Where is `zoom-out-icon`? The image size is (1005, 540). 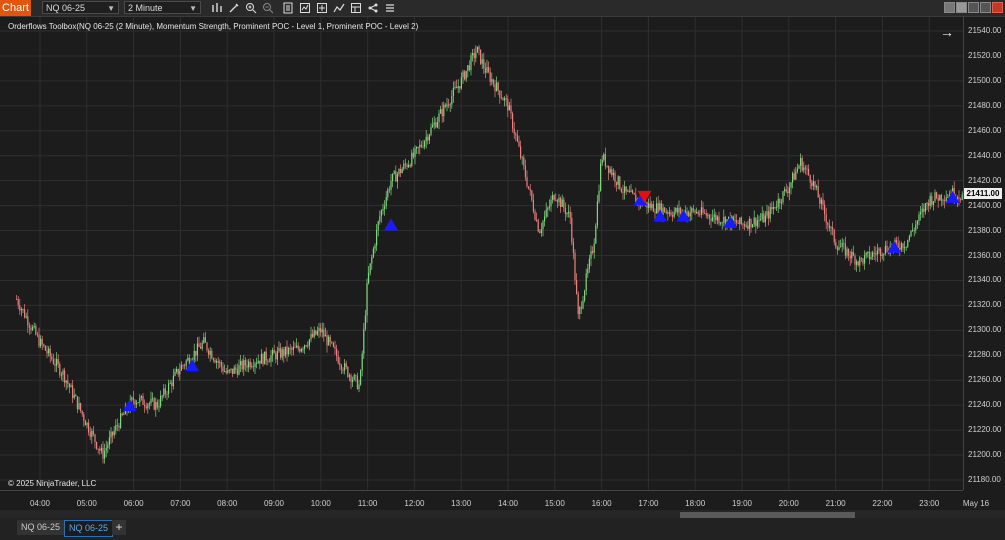 zoom-out-icon is located at coordinates (268, 8).